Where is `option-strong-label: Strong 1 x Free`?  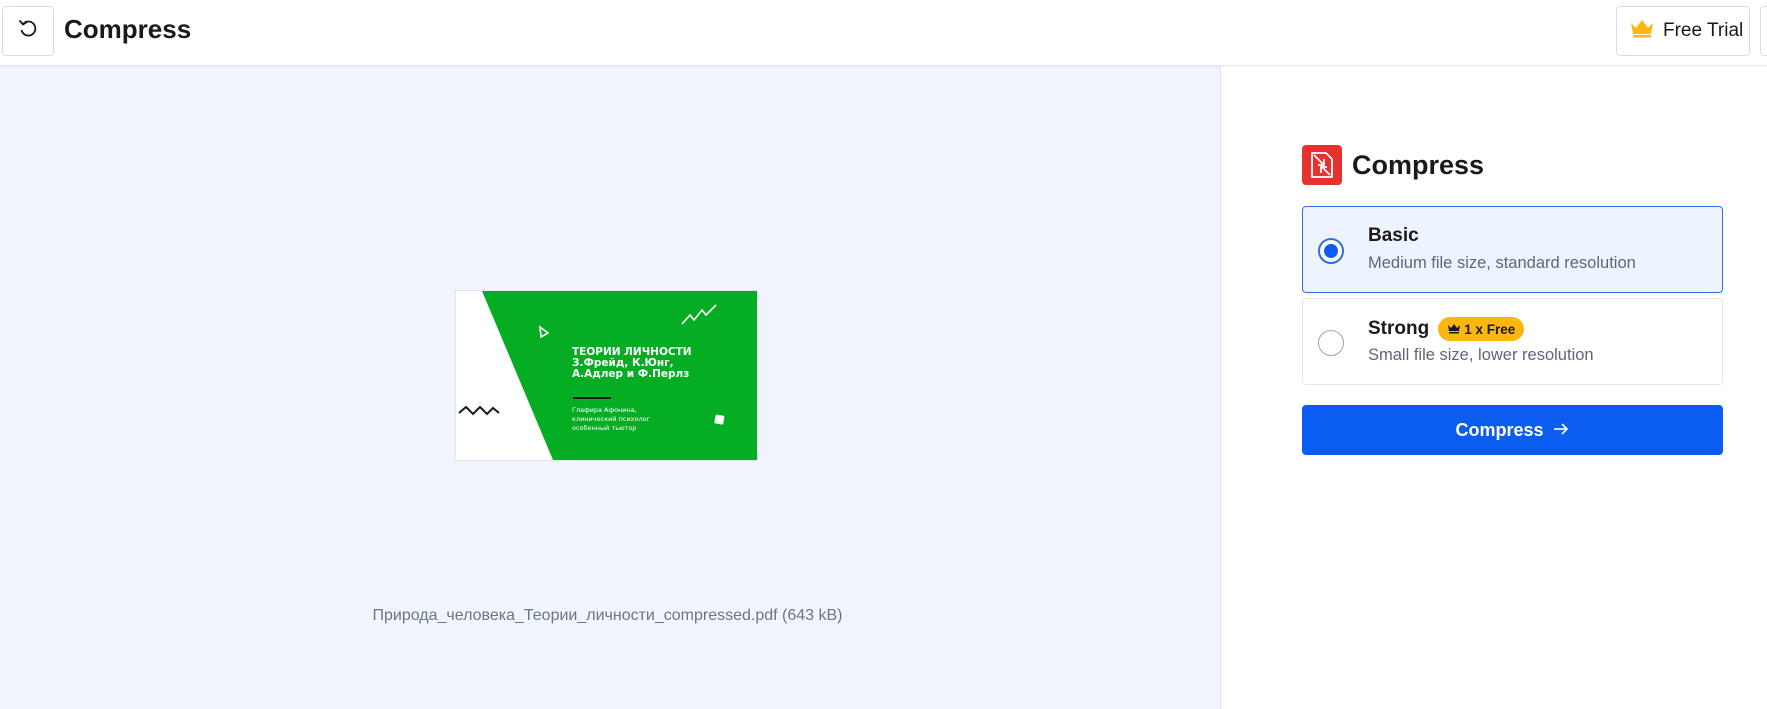 option-strong-label: Strong 1 x Free is located at coordinates (1446, 329).